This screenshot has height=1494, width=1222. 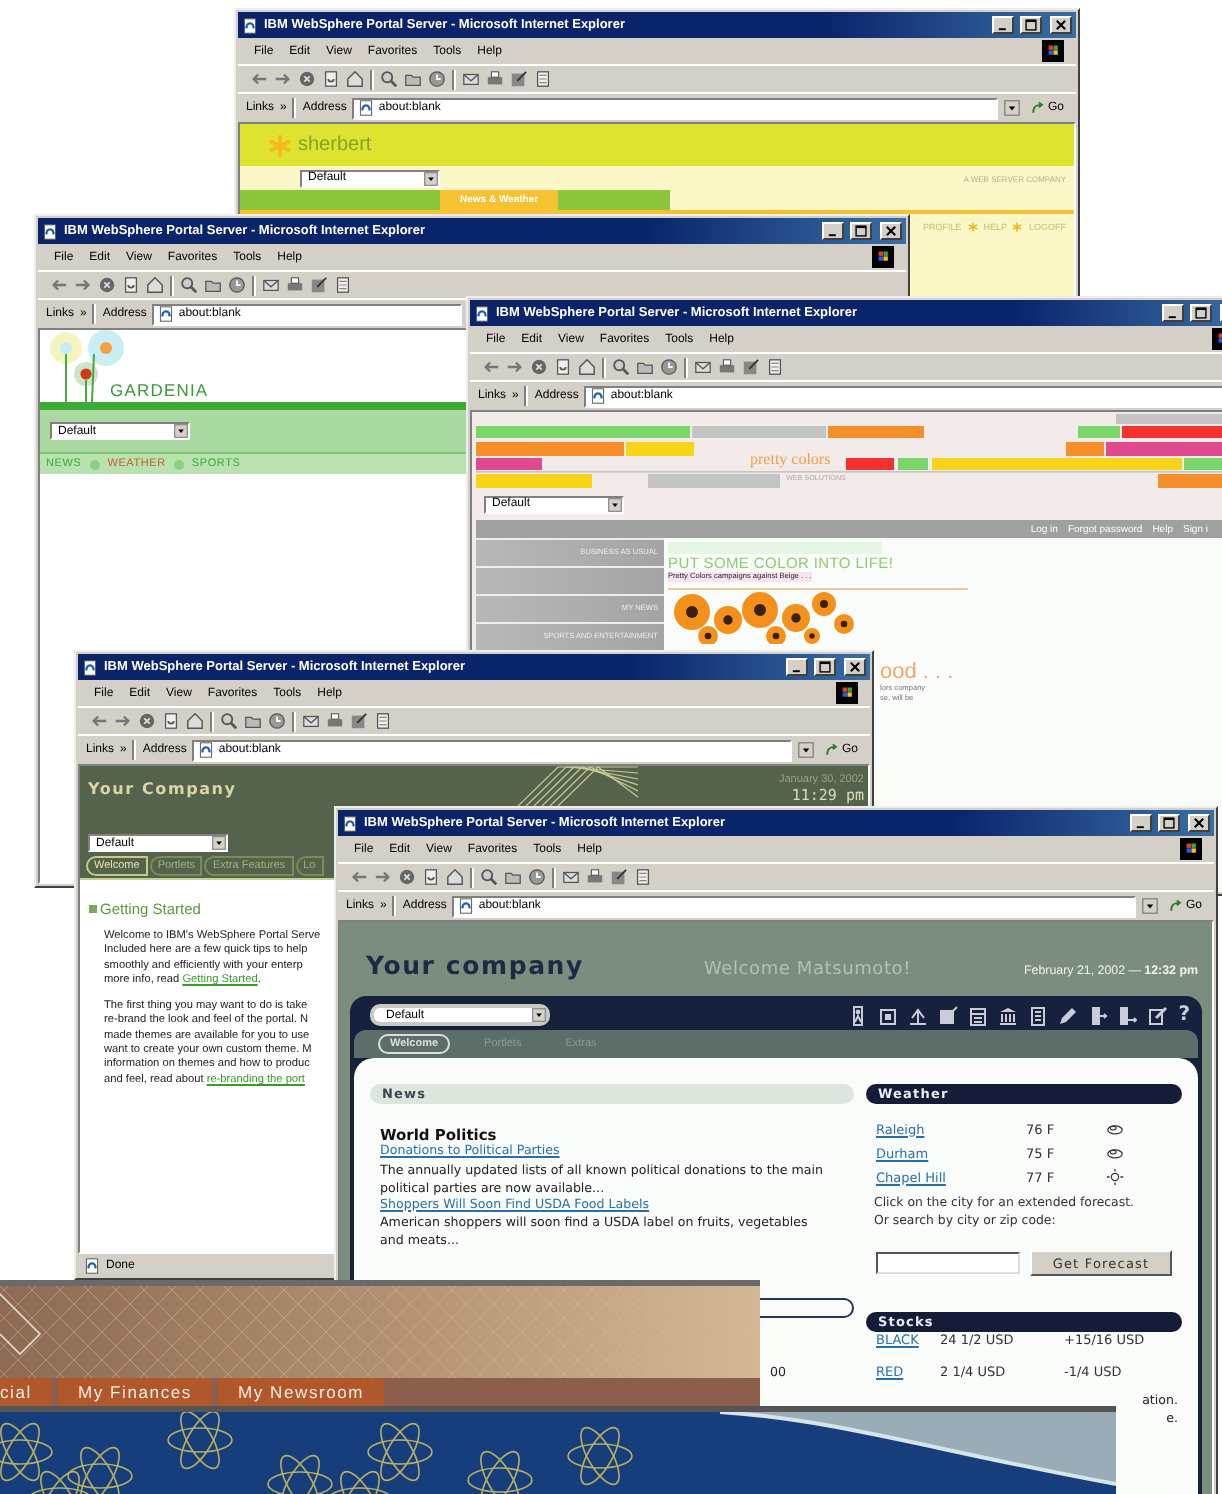 I want to click on nav-tab: cial, so click(x=26, y=1392).